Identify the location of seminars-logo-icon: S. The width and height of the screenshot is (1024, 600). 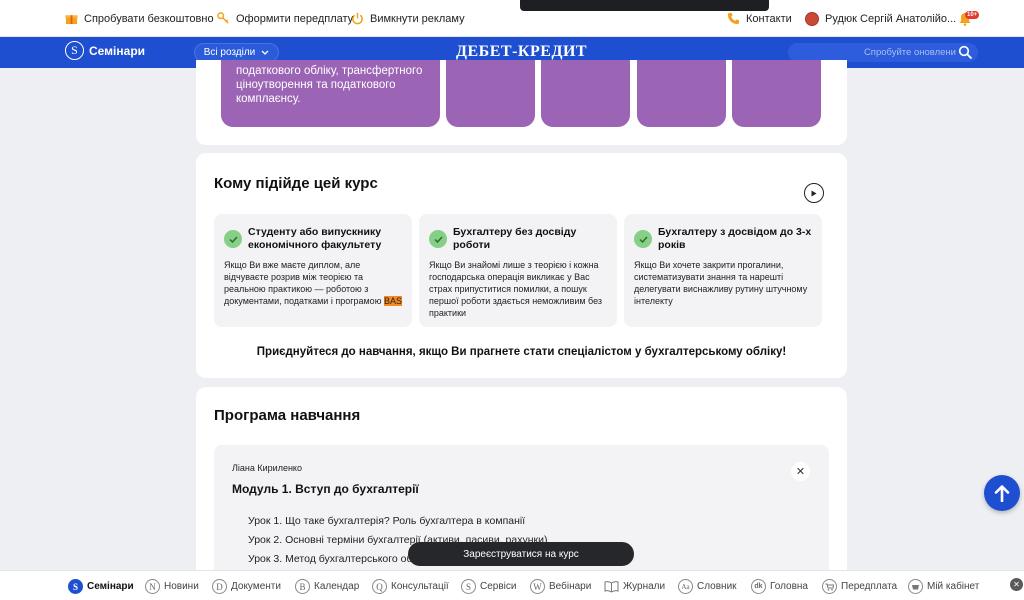
(74, 50).